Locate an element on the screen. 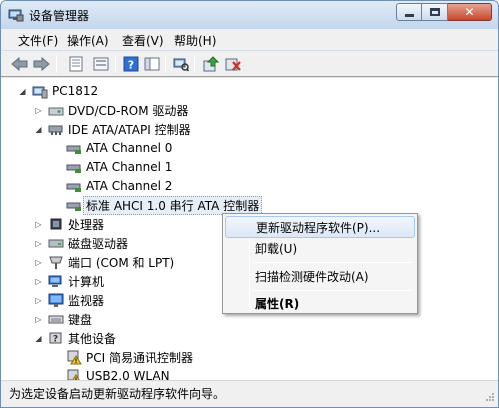 The image size is (499, 408). context-menu-uninstall: 卸载(U) is located at coordinates (320, 248).